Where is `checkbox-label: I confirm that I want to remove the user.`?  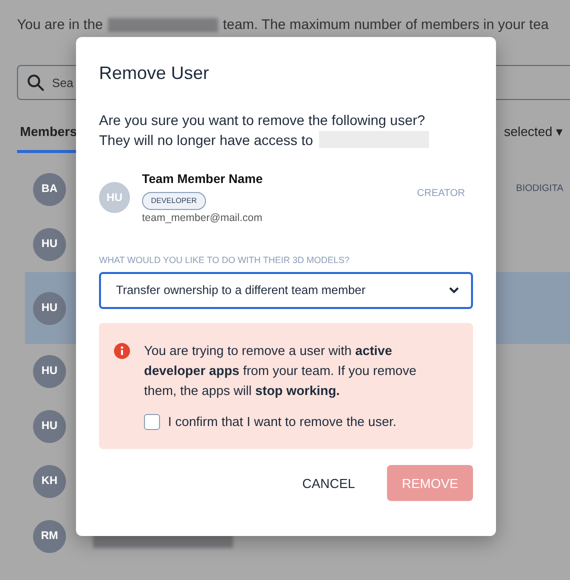
checkbox-label: I confirm that I want to remove the user. is located at coordinates (282, 421).